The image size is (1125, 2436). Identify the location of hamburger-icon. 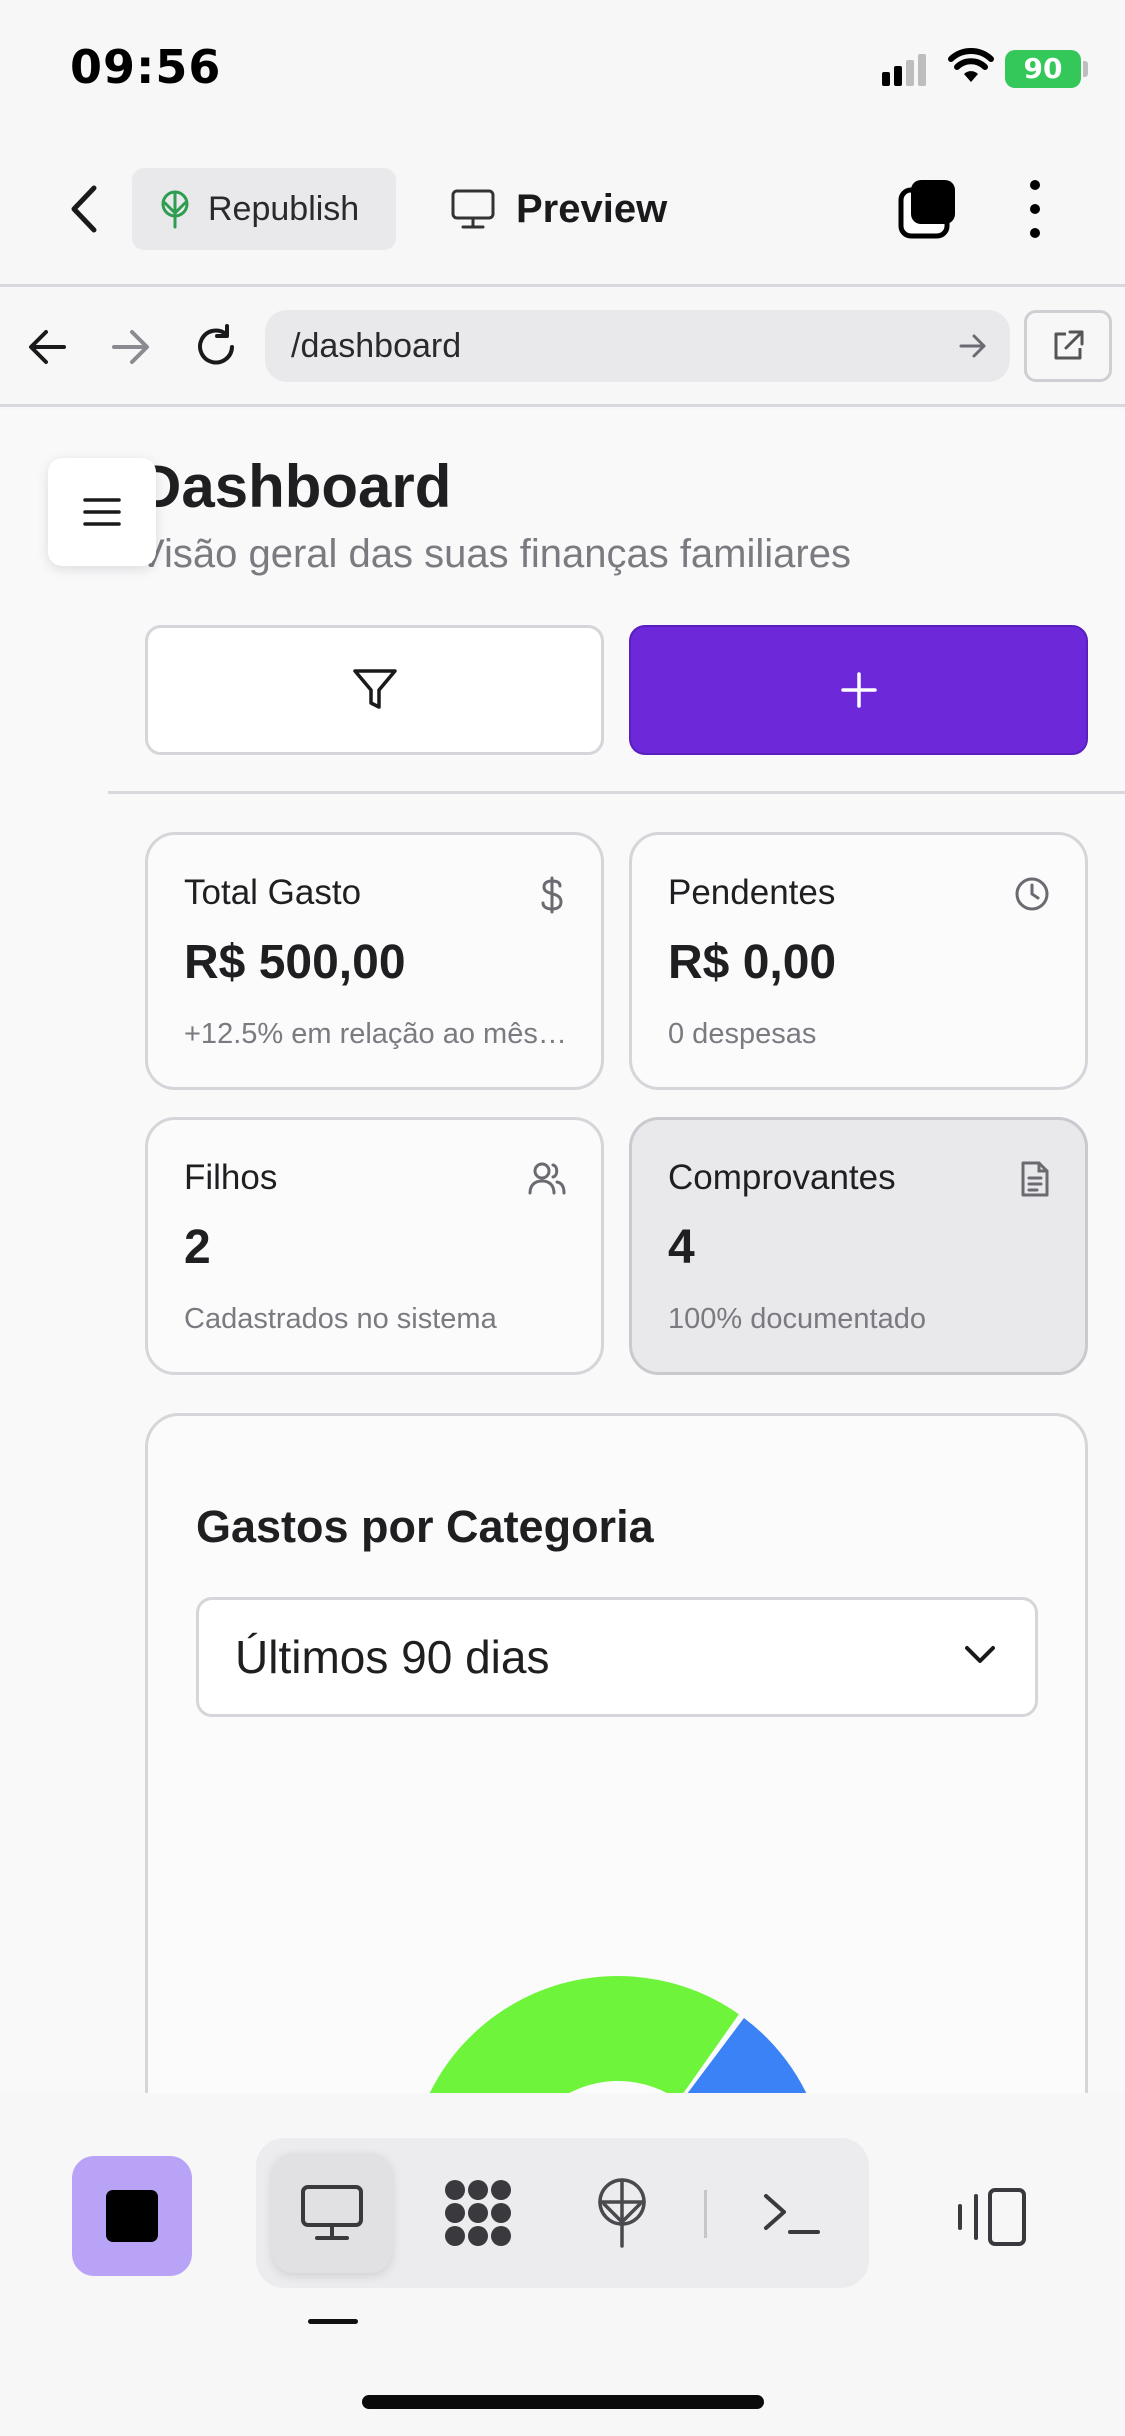
(102, 512).